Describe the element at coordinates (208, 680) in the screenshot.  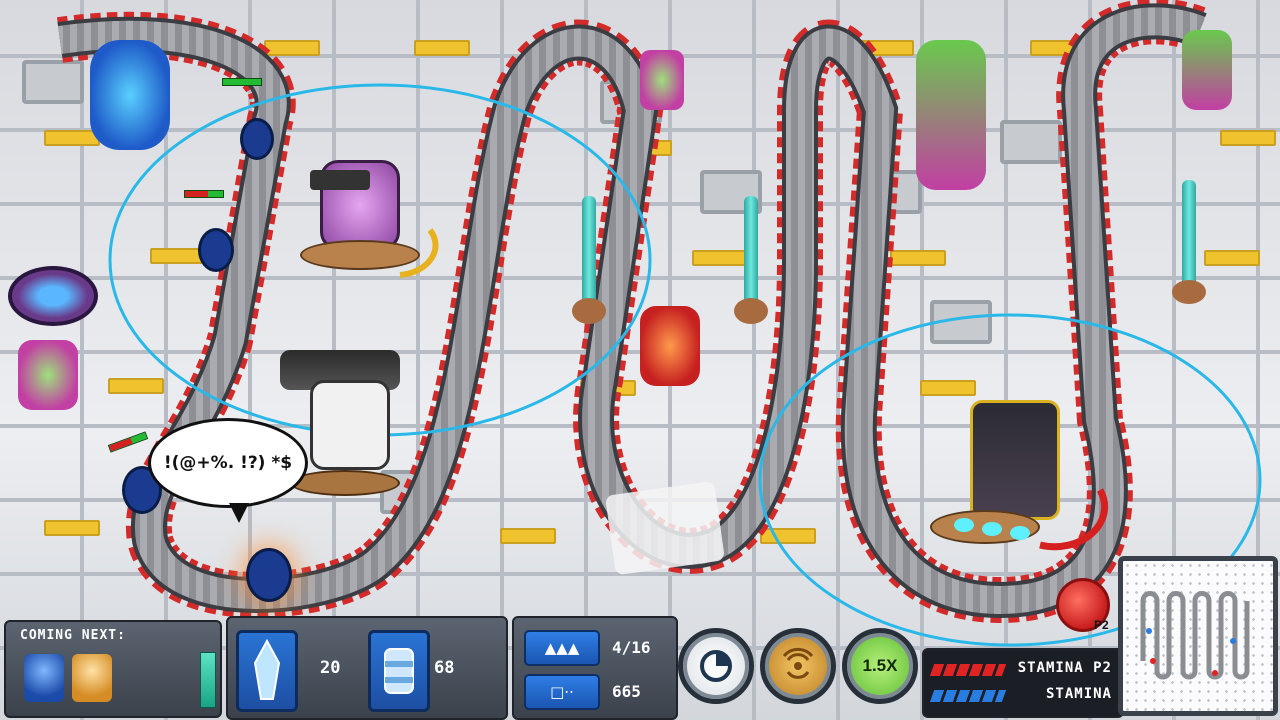
I see `wave-timer-bar` at that location.